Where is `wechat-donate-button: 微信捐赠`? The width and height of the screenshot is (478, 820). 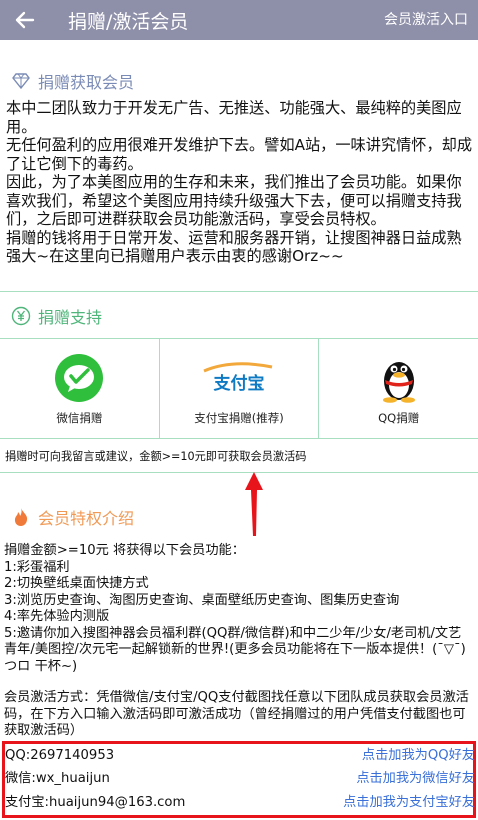
wechat-donate-button: 微信捐赠 is located at coordinates (80, 388).